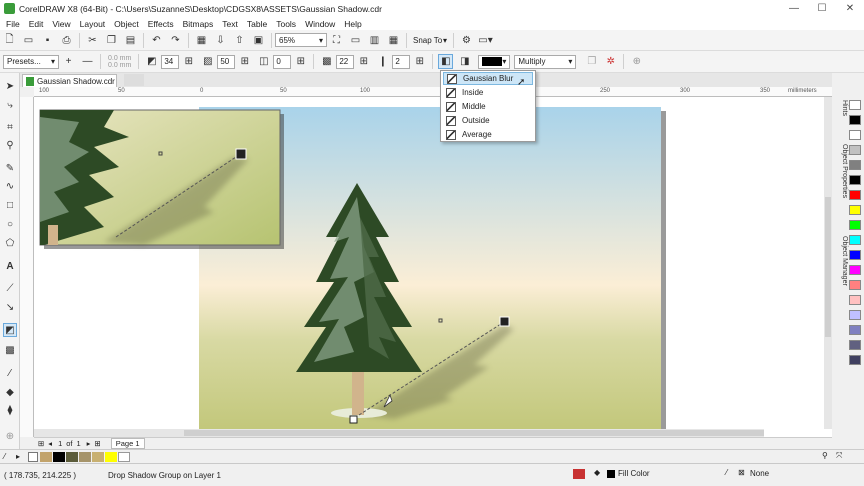 This screenshot has height=486, width=864. Describe the element at coordinates (825, 455) in the screenshot. I see `zoom-icon: ⚲` at that location.